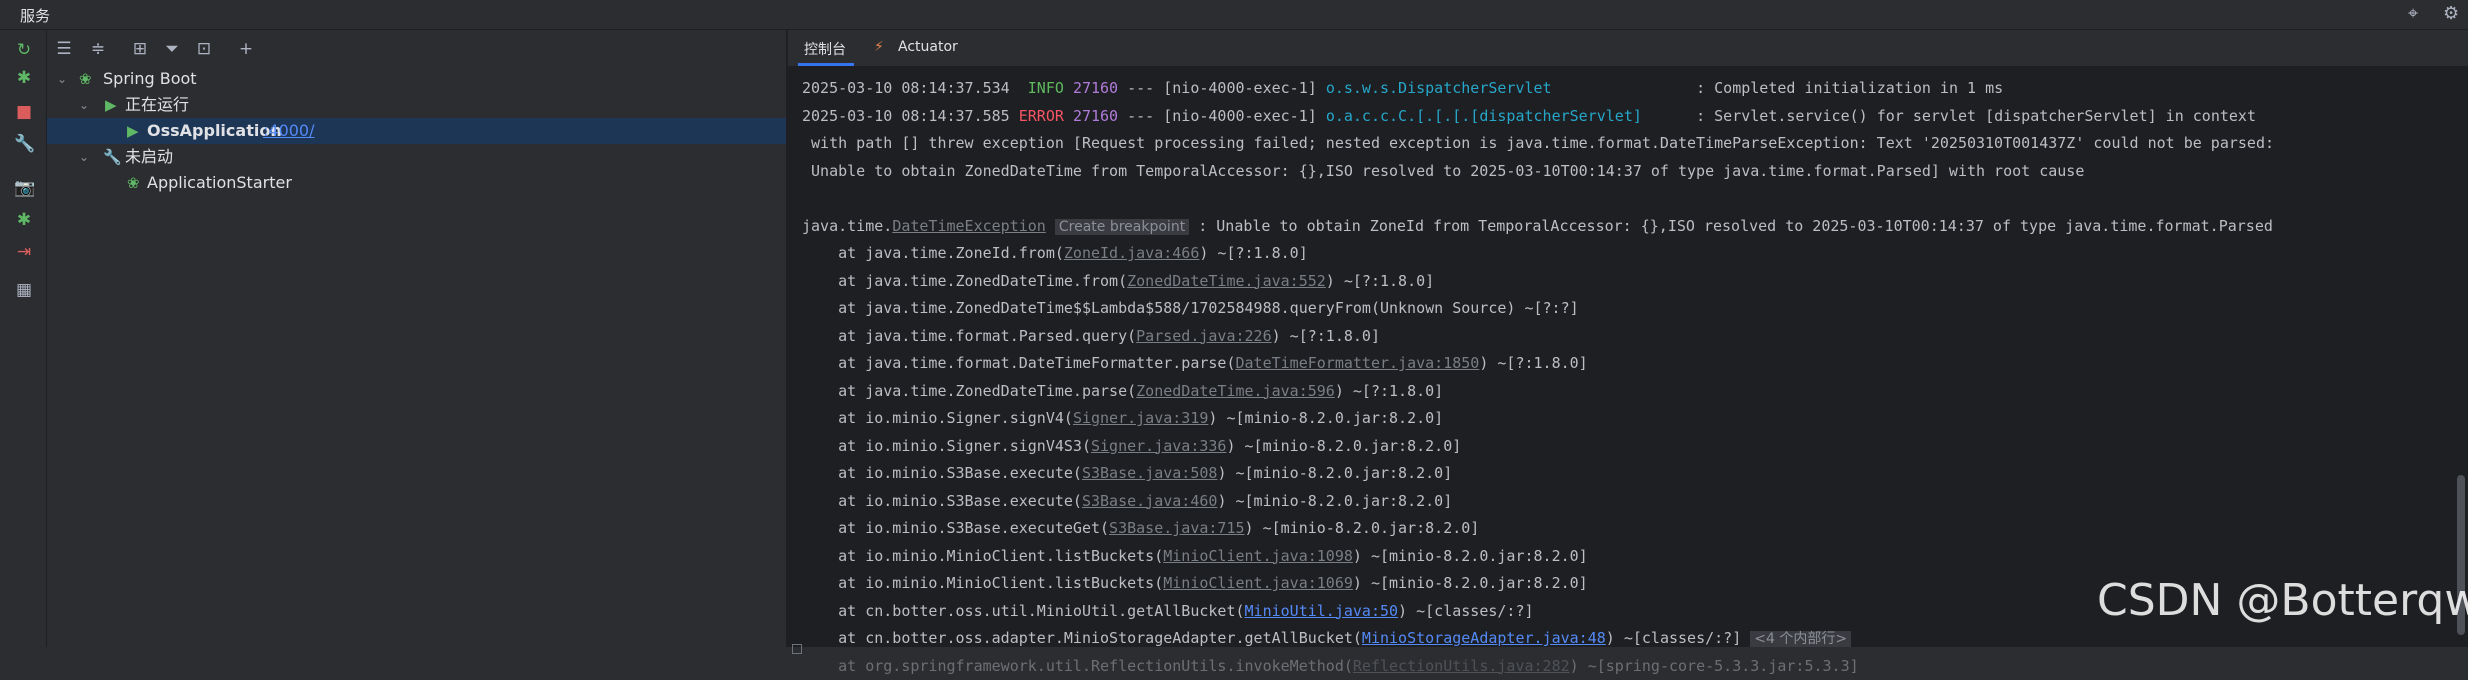  Describe the element at coordinates (1258, 583) in the screenshot. I see `source-link: MinioClient.java:1069` at that location.